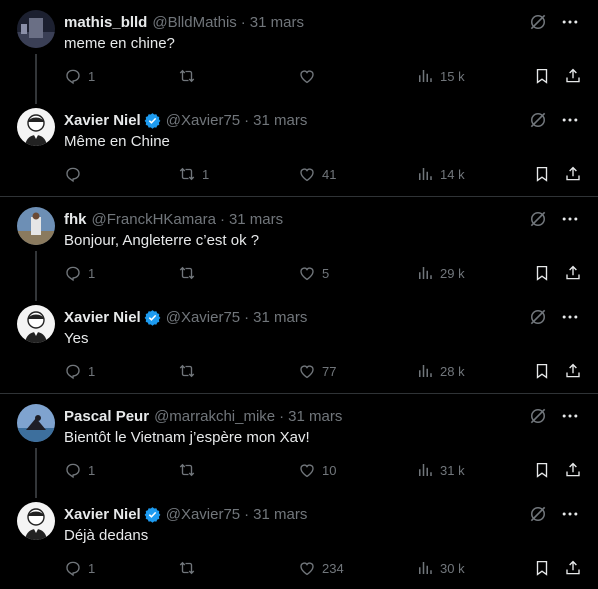 Image resolution: width=598 pixels, height=589 pixels. What do you see at coordinates (75, 219) in the screenshot?
I see `author-name: fhk` at bounding box center [75, 219].